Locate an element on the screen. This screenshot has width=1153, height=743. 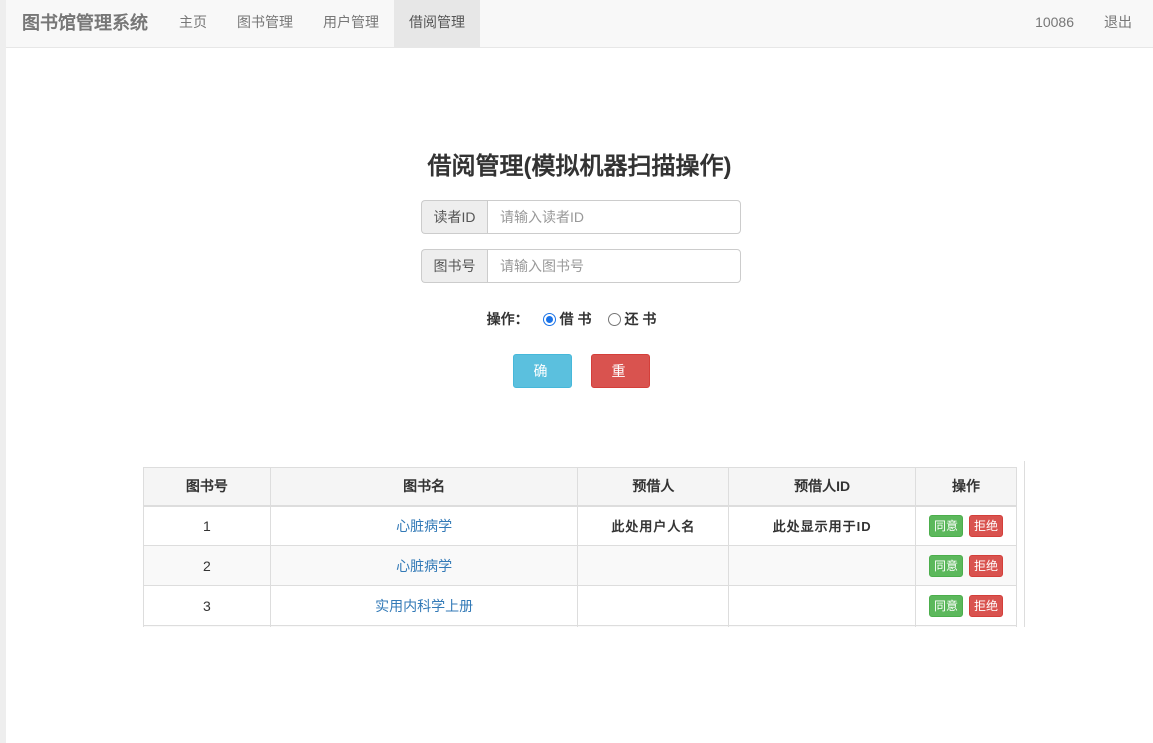
header-borrower: 预借人 is located at coordinates (653, 487).